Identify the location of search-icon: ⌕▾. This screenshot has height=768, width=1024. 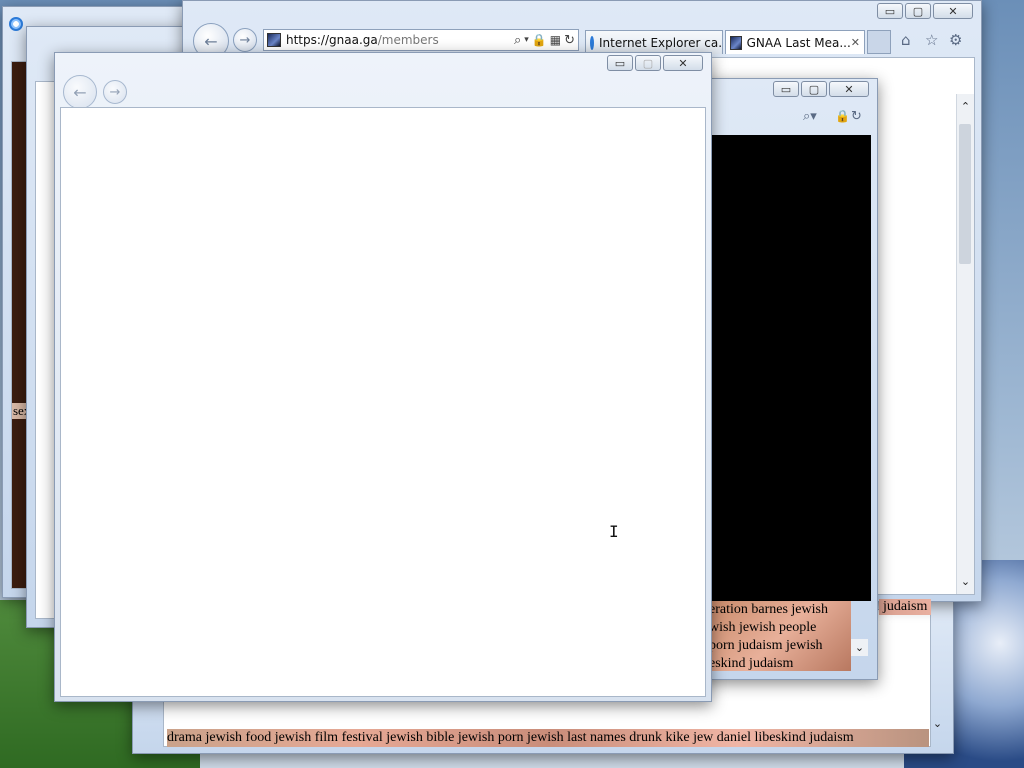
(810, 116).